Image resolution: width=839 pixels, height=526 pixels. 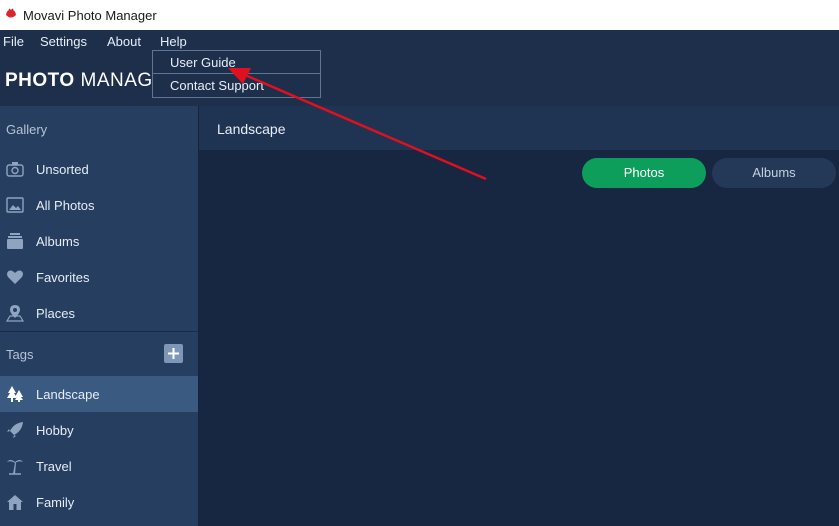 What do you see at coordinates (15, 313) in the screenshot?
I see `map-pin-icon` at bounding box center [15, 313].